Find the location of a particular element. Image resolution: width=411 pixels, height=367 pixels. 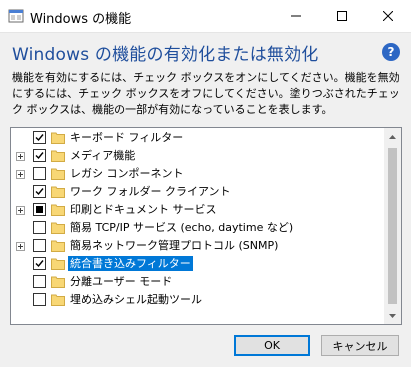

chevron-up-icon is located at coordinates (392, 136).